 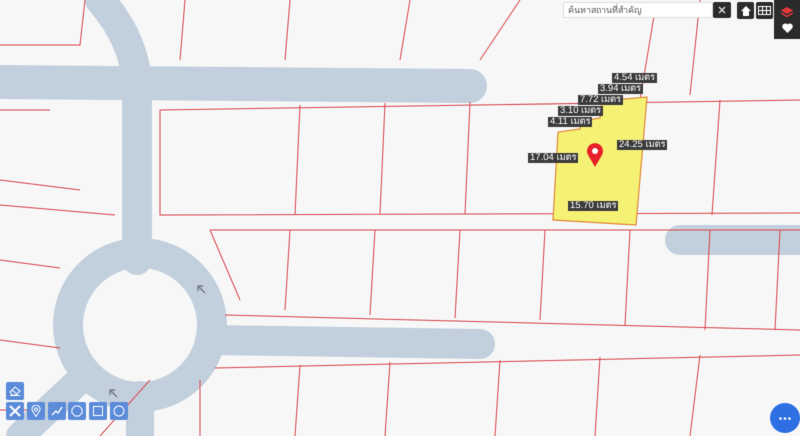 I want to click on marker-button, so click(x=36, y=411).